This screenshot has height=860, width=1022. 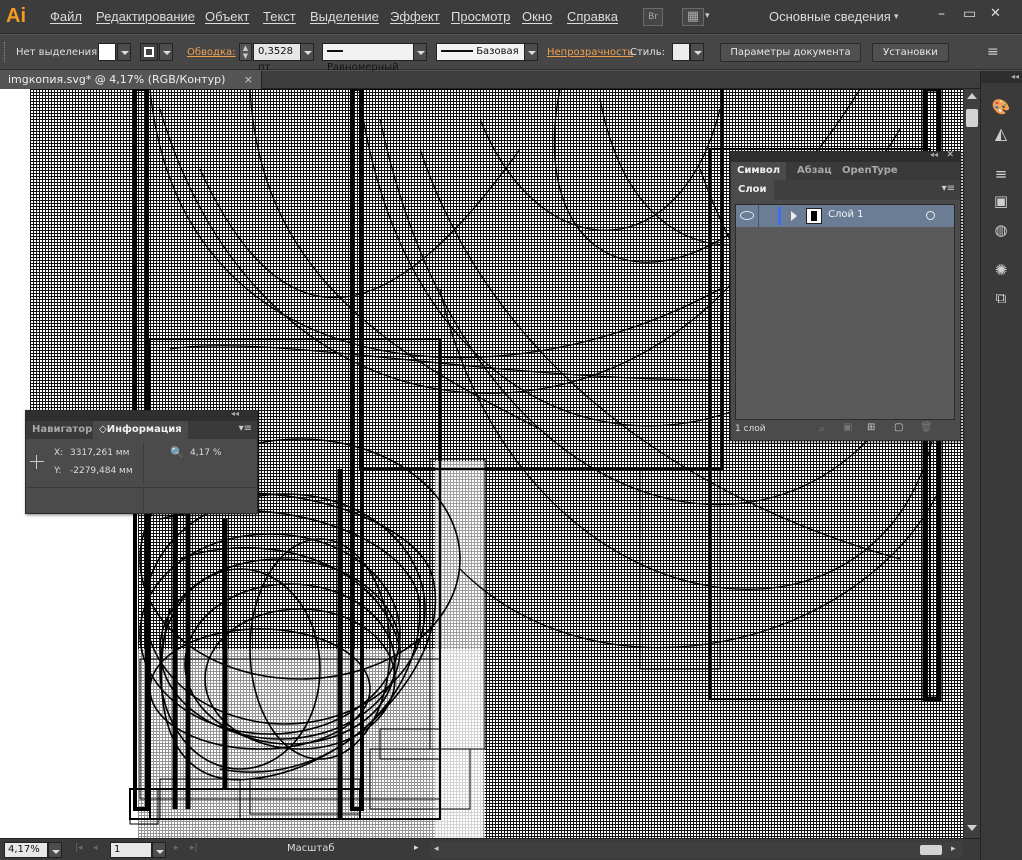 I want to click on layers-footer: 1 слой ⌕ ▣ ⊞ ▢ 🗑, so click(x=845, y=430).